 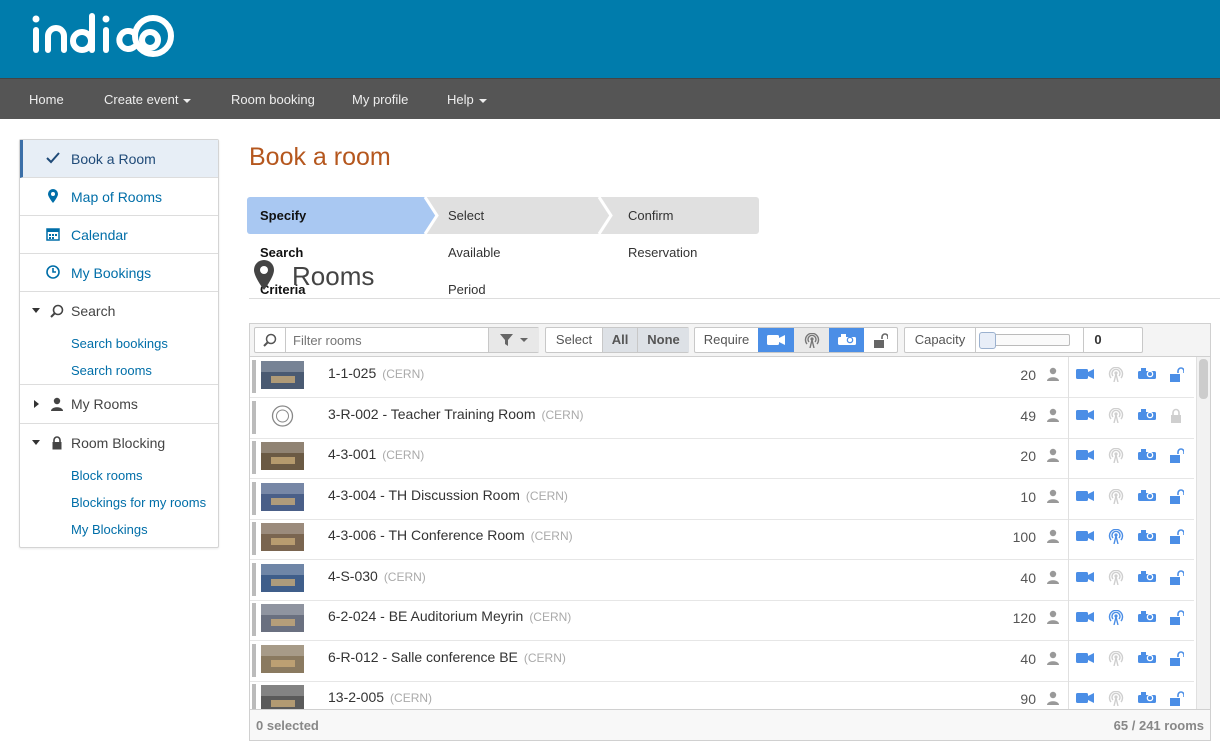 What do you see at coordinates (846, 340) in the screenshot?
I see `require-projector-toggle` at bounding box center [846, 340].